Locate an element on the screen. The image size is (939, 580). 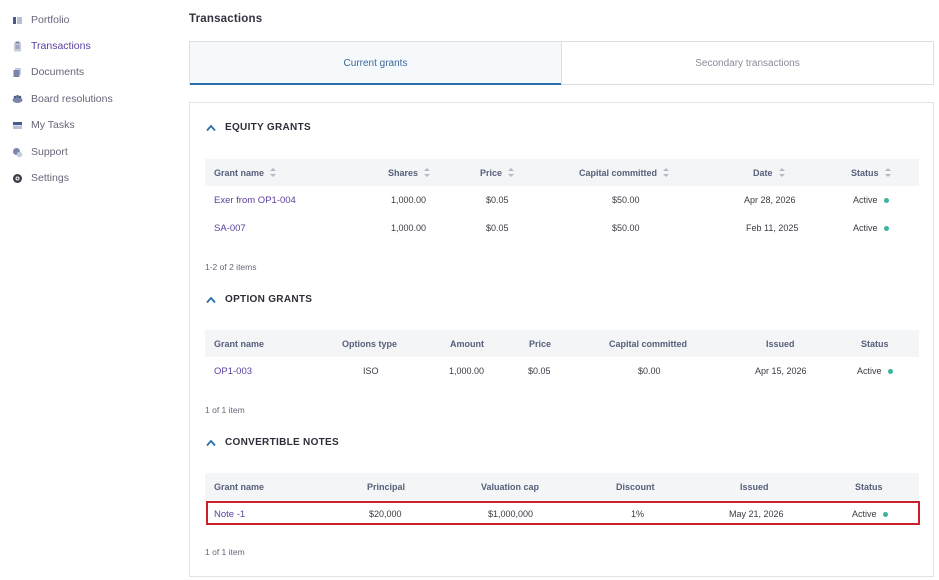
equity-grants-toggle: EQUITY GRANTS is located at coordinates (258, 127).